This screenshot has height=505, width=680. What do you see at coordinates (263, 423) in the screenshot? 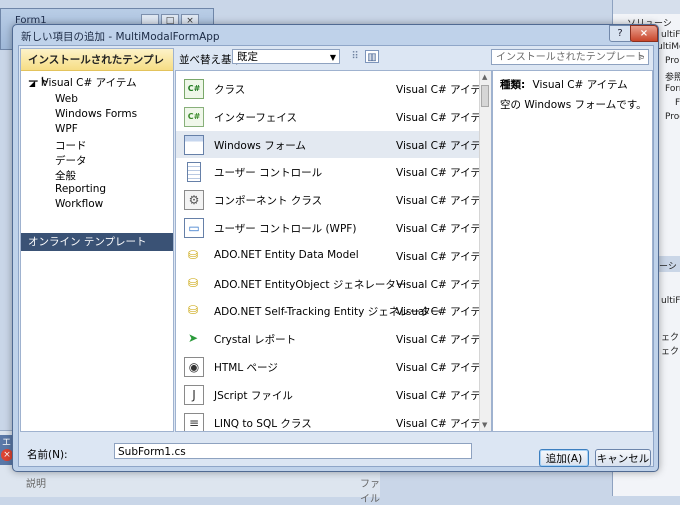
I see `template-name: LINQ to SQL クラス` at bounding box center [263, 423].